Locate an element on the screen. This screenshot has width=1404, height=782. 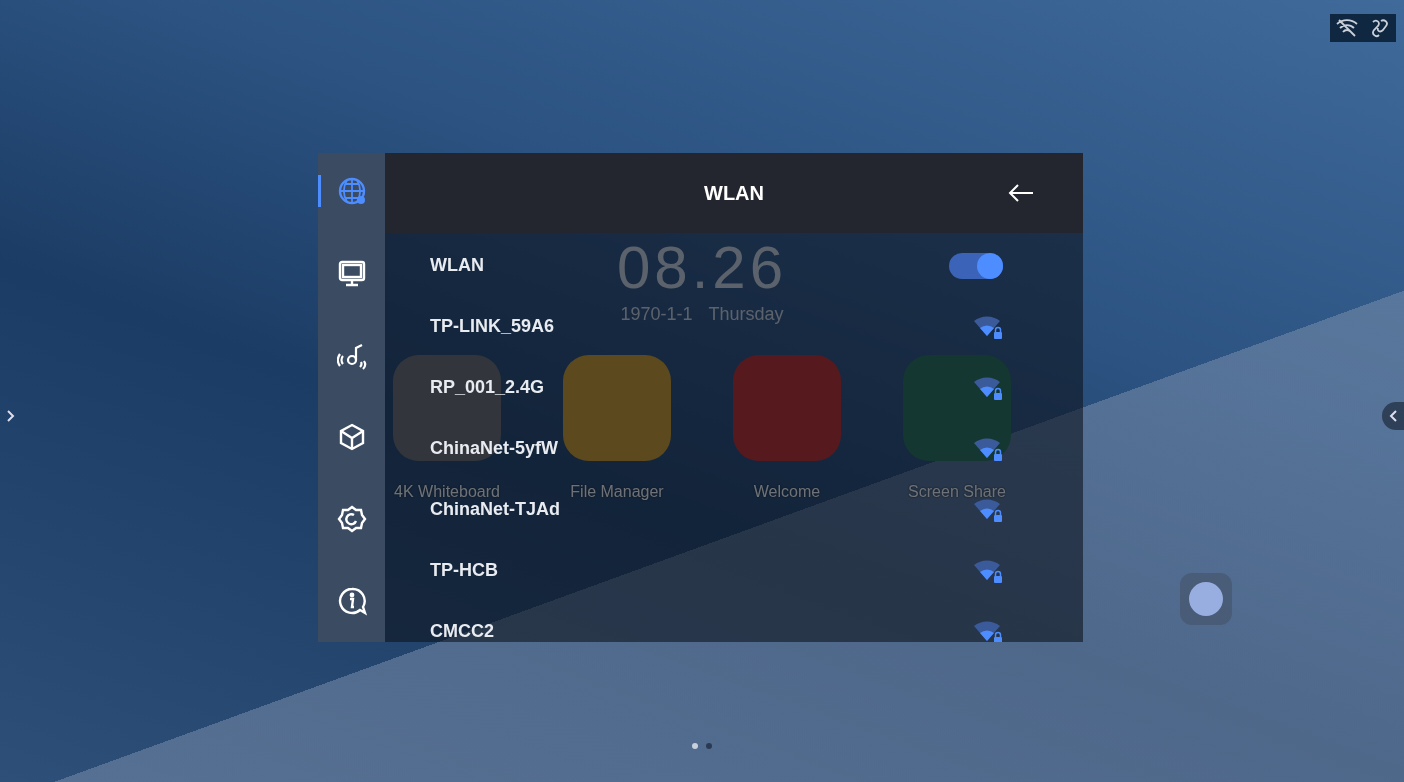
selection-bar is located at coordinates (319, 191).